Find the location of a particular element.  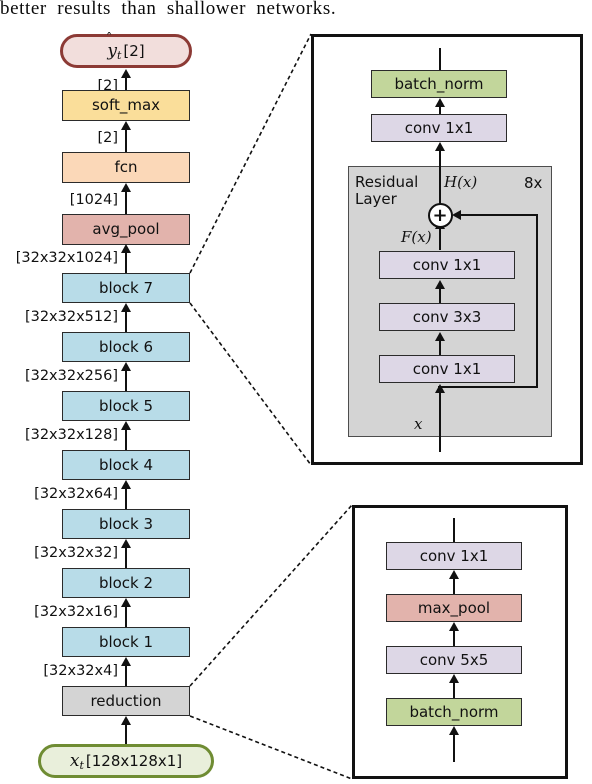

node-block-5-label: block 5 is located at coordinates (126, 405).